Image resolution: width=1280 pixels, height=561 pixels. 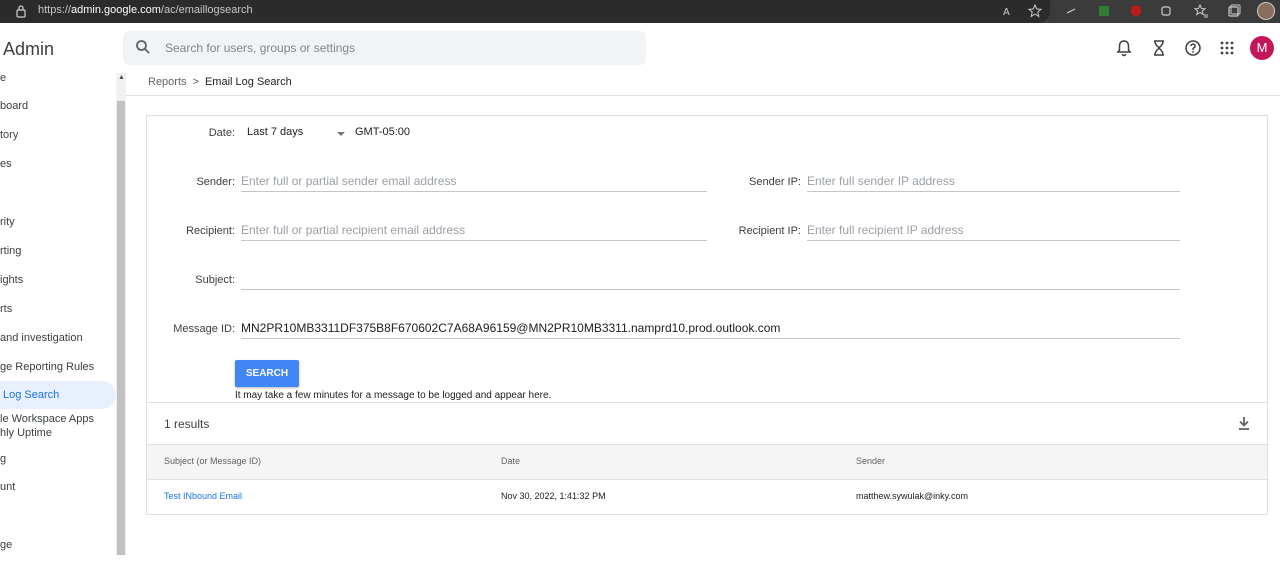 I want to click on sidebar-item-label: g, so click(x=3, y=459).